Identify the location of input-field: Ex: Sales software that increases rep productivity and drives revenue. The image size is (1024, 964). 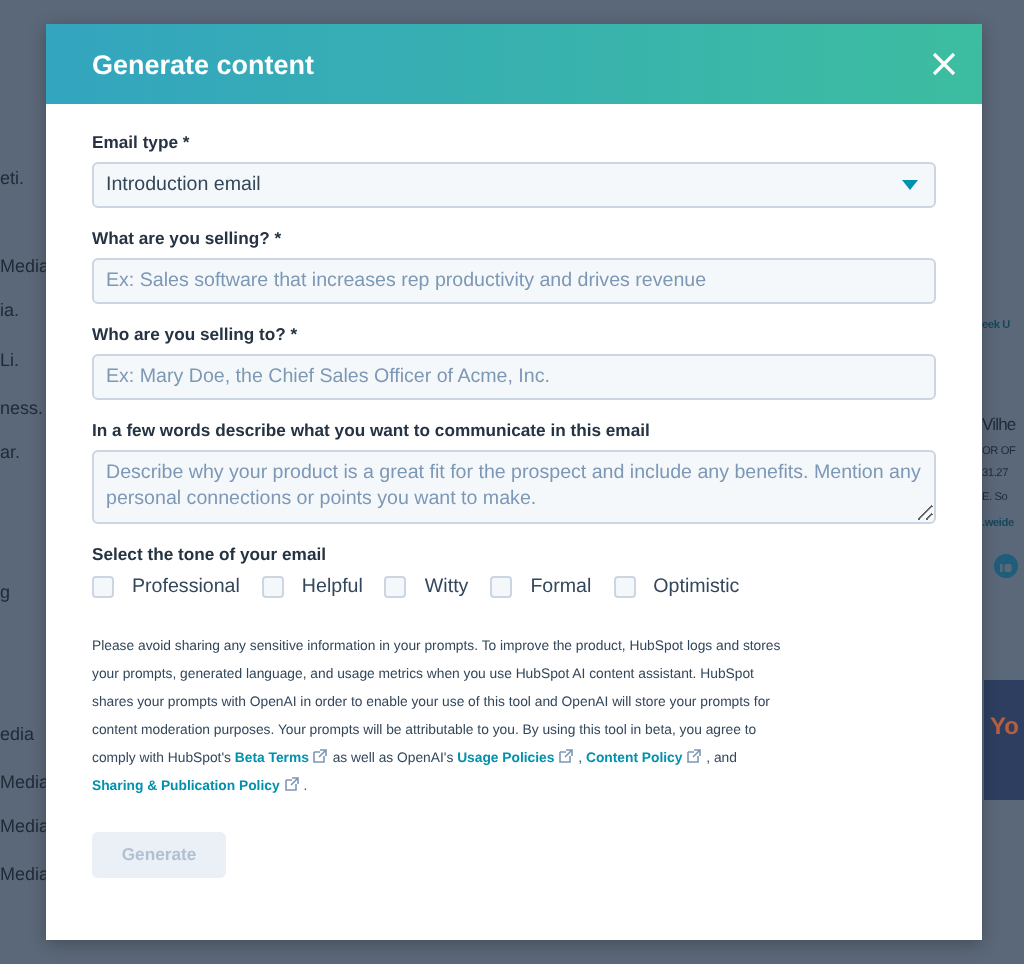
(514, 281).